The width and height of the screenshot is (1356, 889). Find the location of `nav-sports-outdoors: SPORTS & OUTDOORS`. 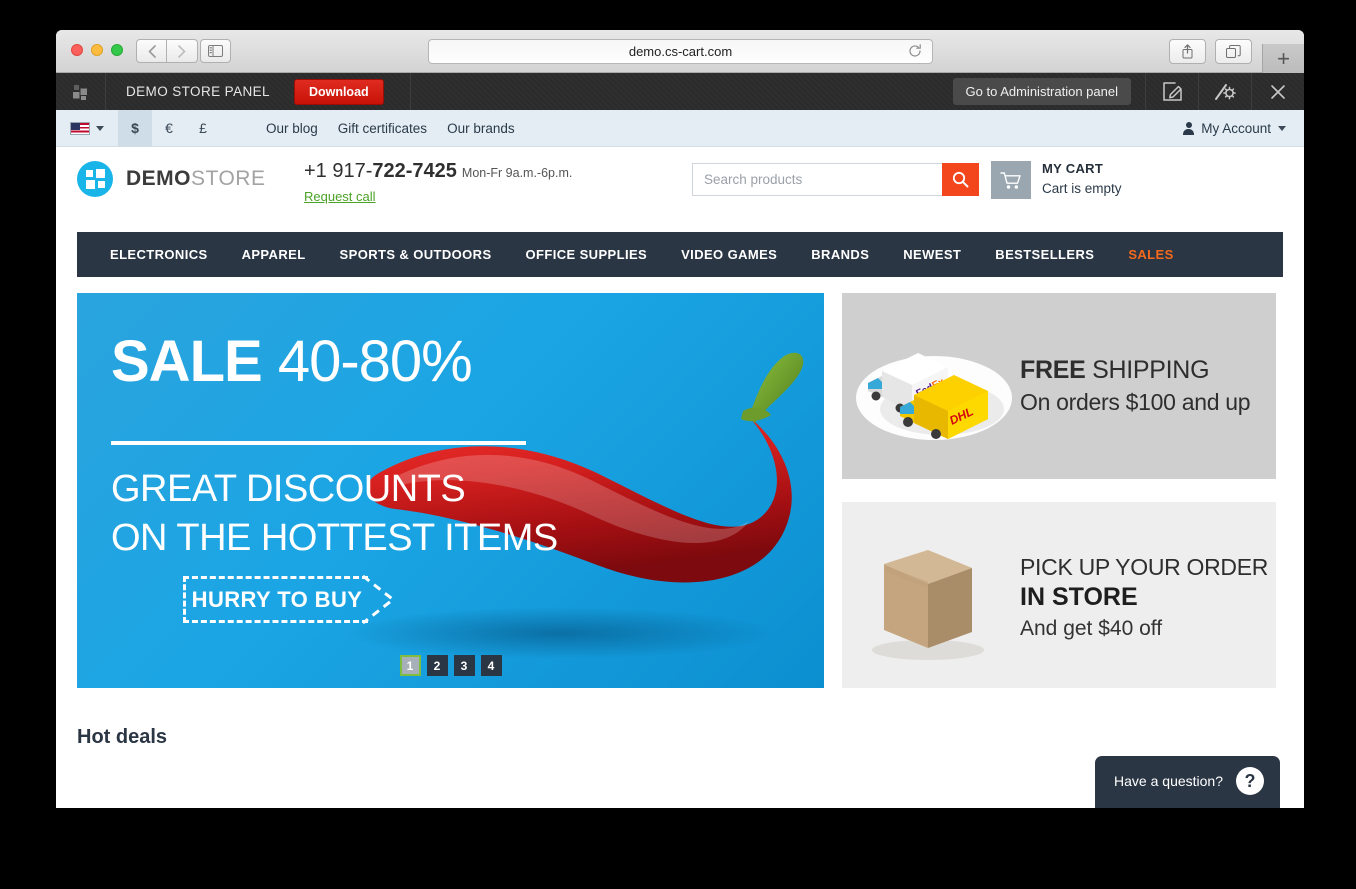

nav-sports-outdoors: SPORTS & OUTDOORS is located at coordinates (416, 254).